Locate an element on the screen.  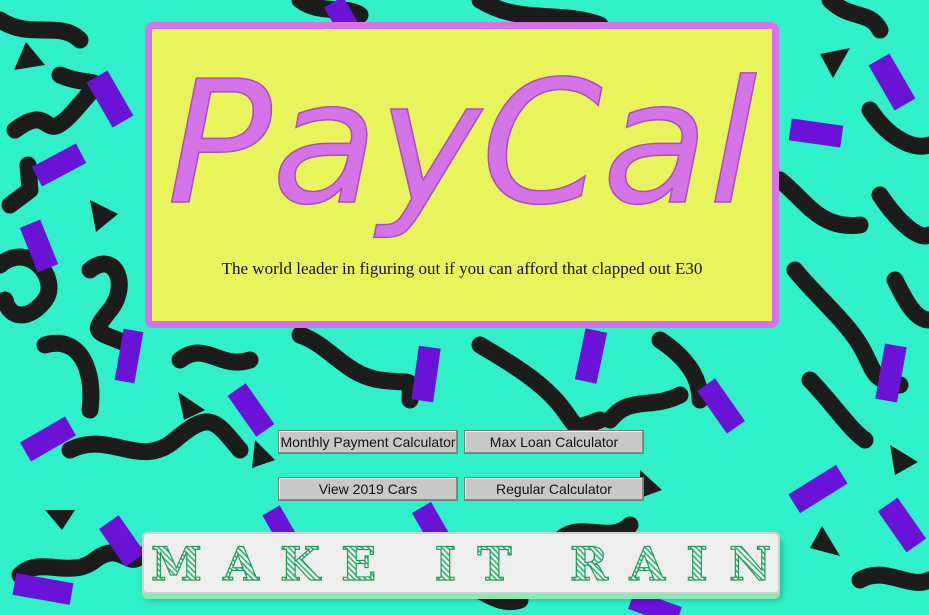
view-2019-cars-button: View 2019 Cars is located at coordinates (368, 489).